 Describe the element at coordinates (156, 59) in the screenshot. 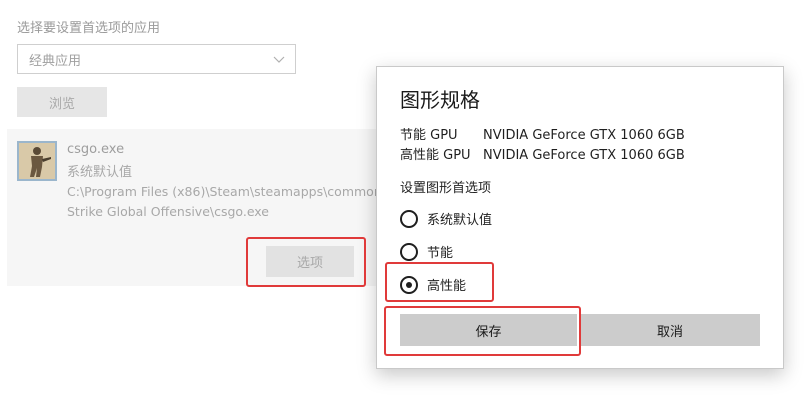

I see `app-type-dropdown: 经典应用` at that location.